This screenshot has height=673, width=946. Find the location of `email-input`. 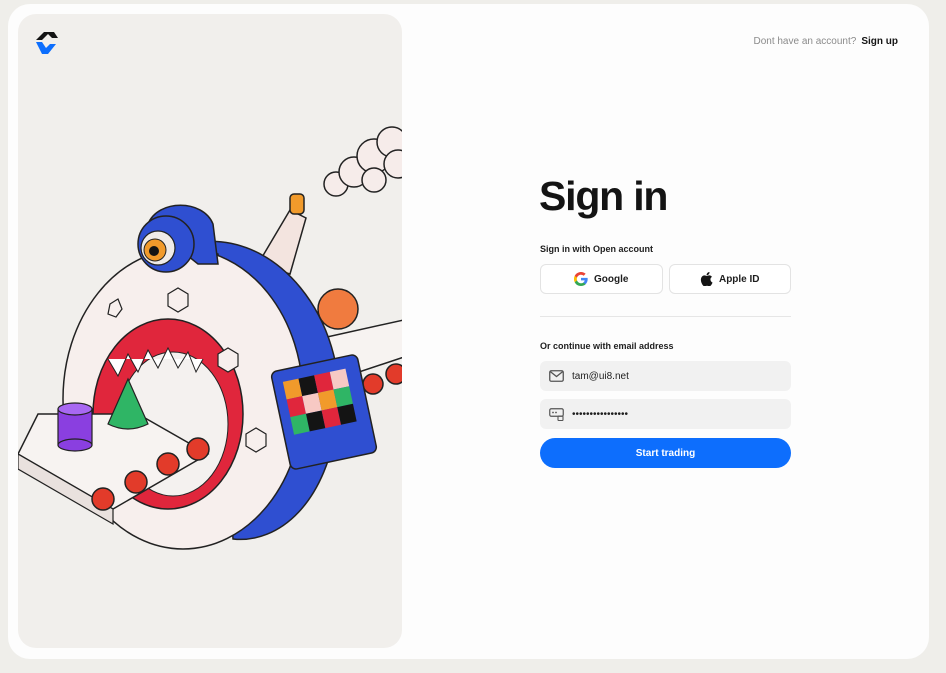

email-input is located at coordinates (672, 376).